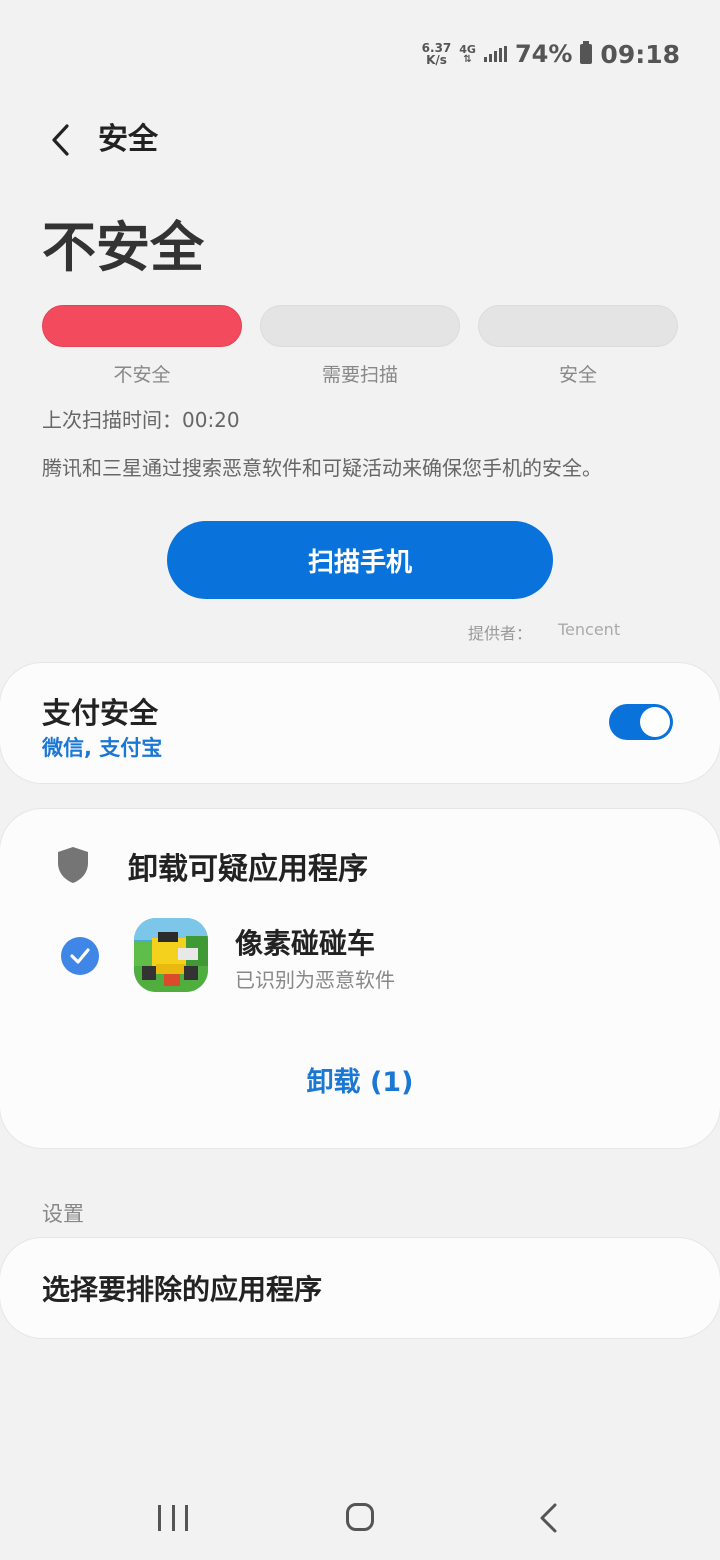  Describe the element at coordinates (322, 468) in the screenshot. I see `security-description: 腾讯和三星通过搜索恶意软件和可疑活动来确保您手机的安全。` at that location.